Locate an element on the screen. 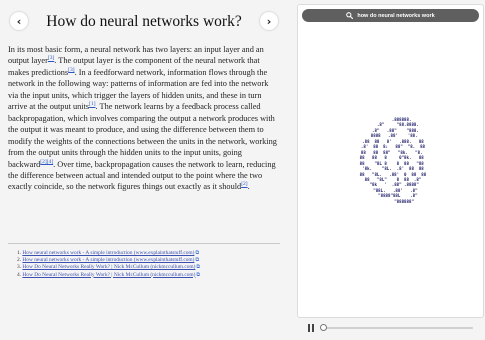  article-text: . is located at coordinates (248, 187).